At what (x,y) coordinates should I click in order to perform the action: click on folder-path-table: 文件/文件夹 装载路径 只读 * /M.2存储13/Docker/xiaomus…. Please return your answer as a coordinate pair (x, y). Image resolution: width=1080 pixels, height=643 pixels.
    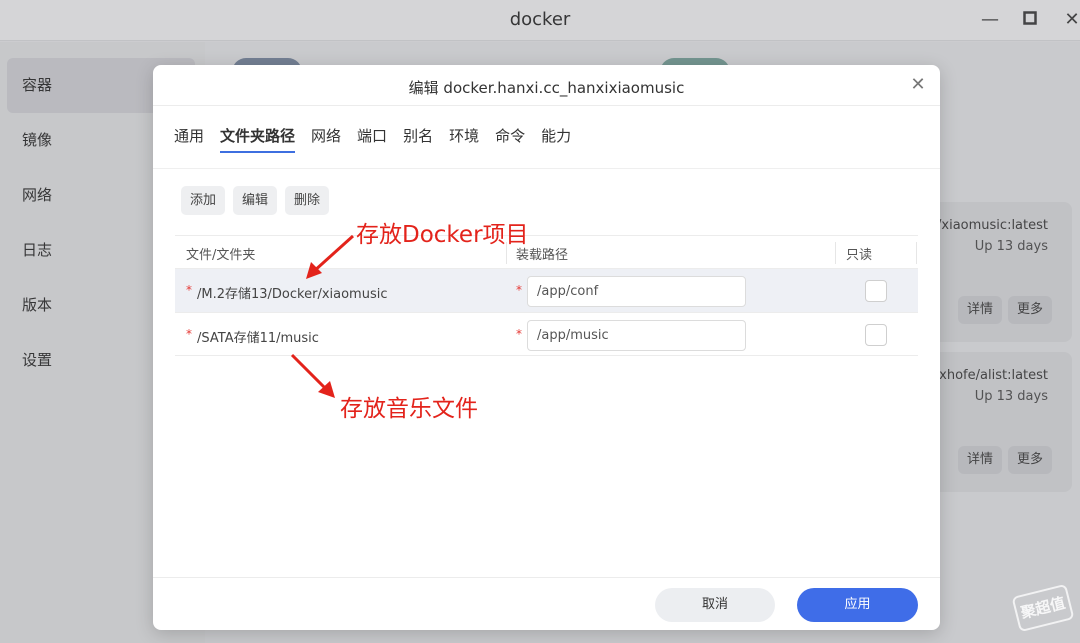
    Looking at the image, I should click on (546, 295).